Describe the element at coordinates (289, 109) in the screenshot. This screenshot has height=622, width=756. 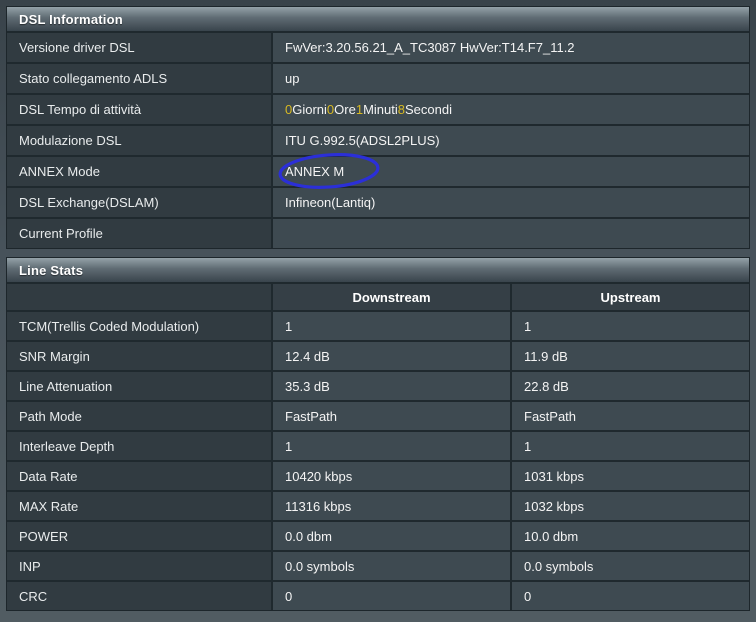
I see `uptime-days-value: 0` at that location.